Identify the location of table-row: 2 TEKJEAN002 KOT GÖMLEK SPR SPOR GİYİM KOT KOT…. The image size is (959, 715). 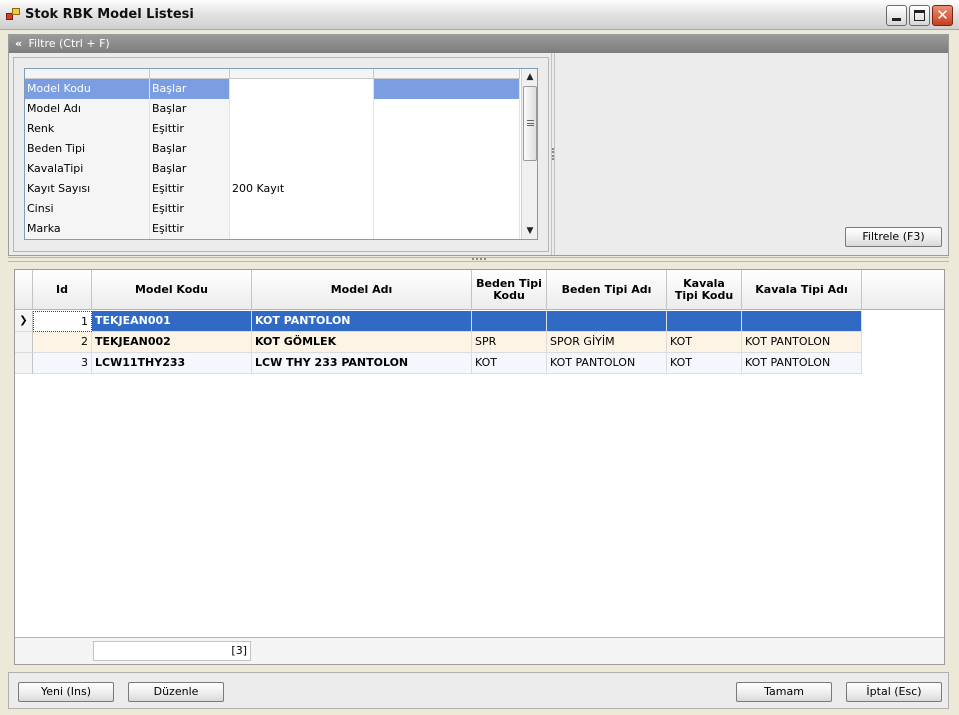
(438, 342).